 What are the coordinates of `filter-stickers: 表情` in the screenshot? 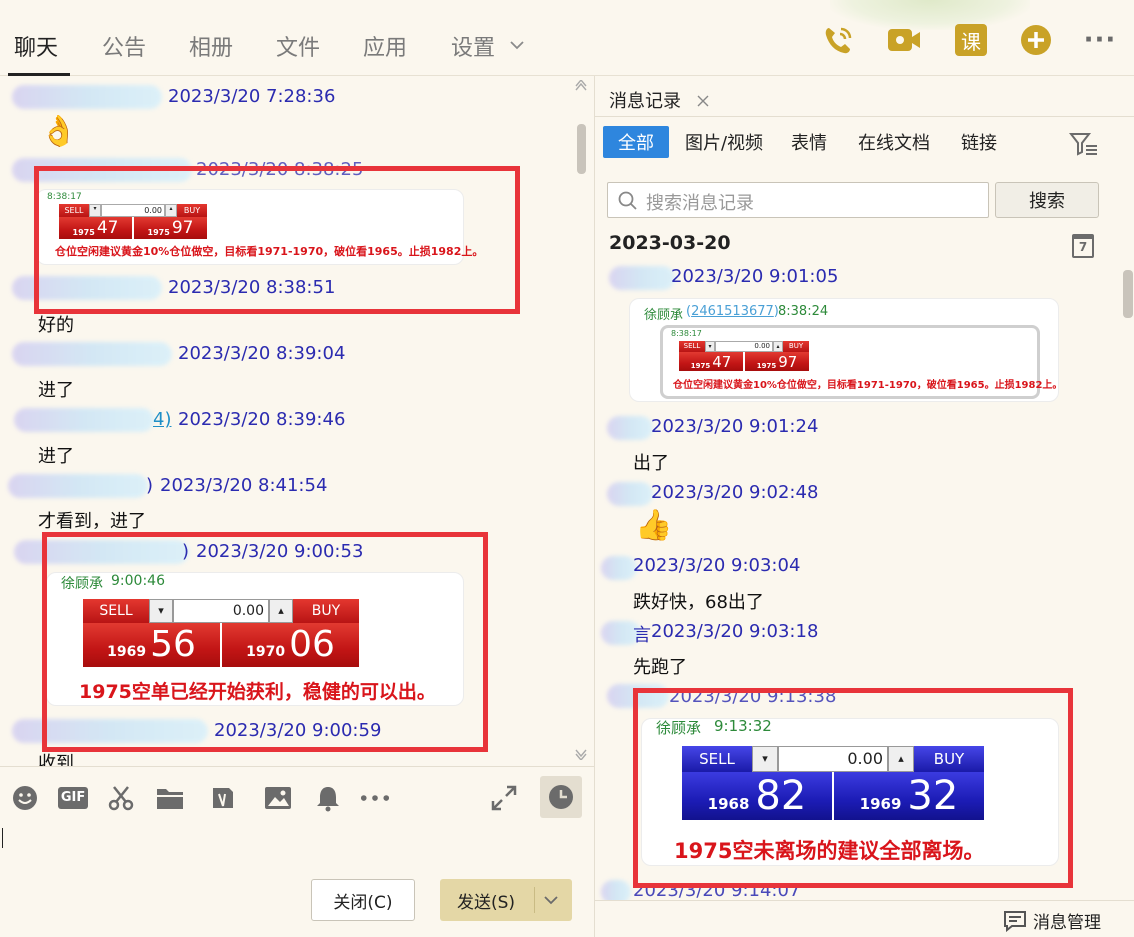 It's located at (809, 142).